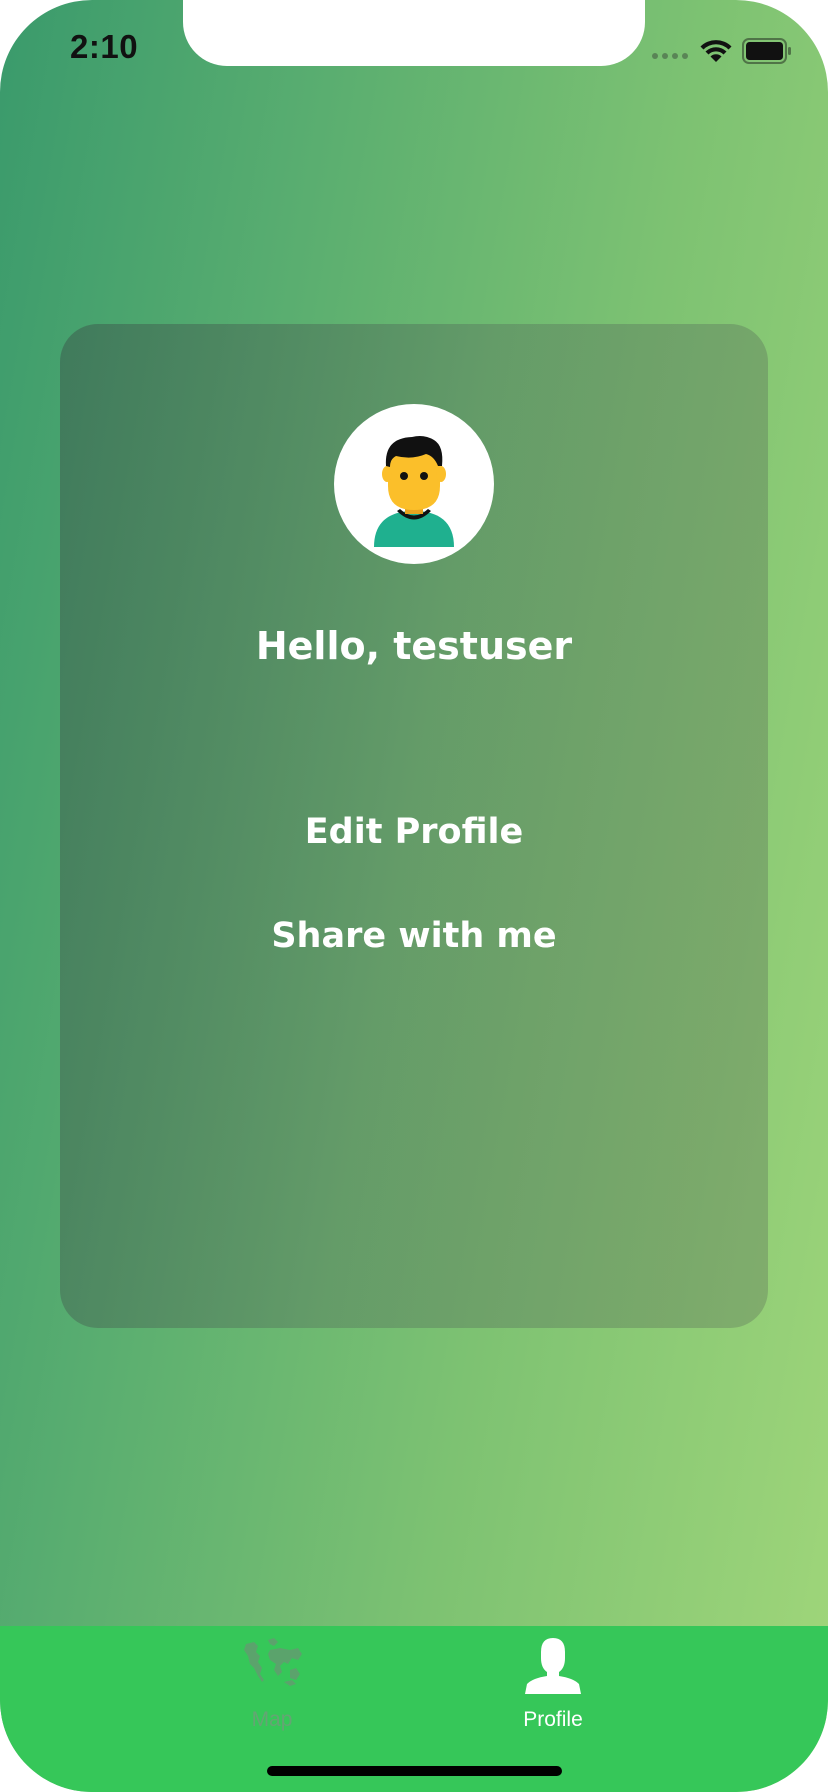  I want to click on person-icon, so click(553, 1666).